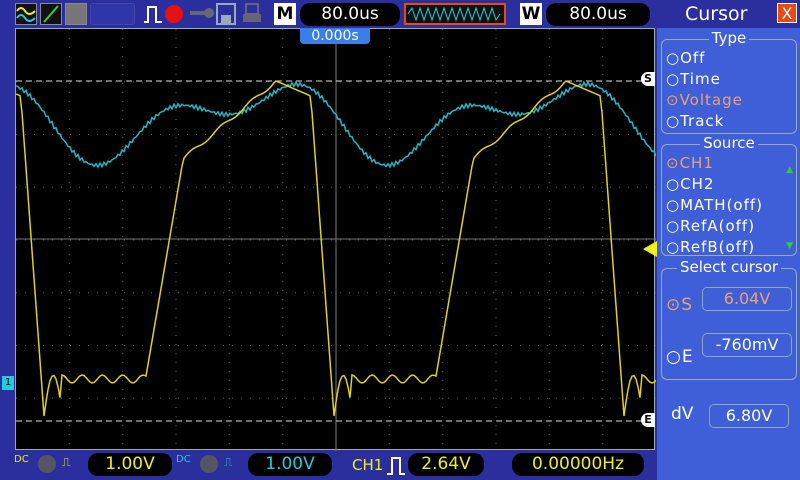  Describe the element at coordinates (51, 14) in the screenshot. I see `math-line-icon` at that location.